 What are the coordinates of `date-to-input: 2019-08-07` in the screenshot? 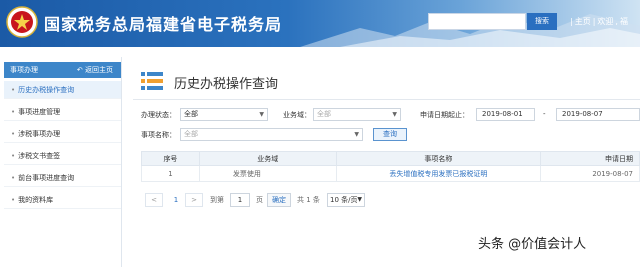 It's located at (598, 114).